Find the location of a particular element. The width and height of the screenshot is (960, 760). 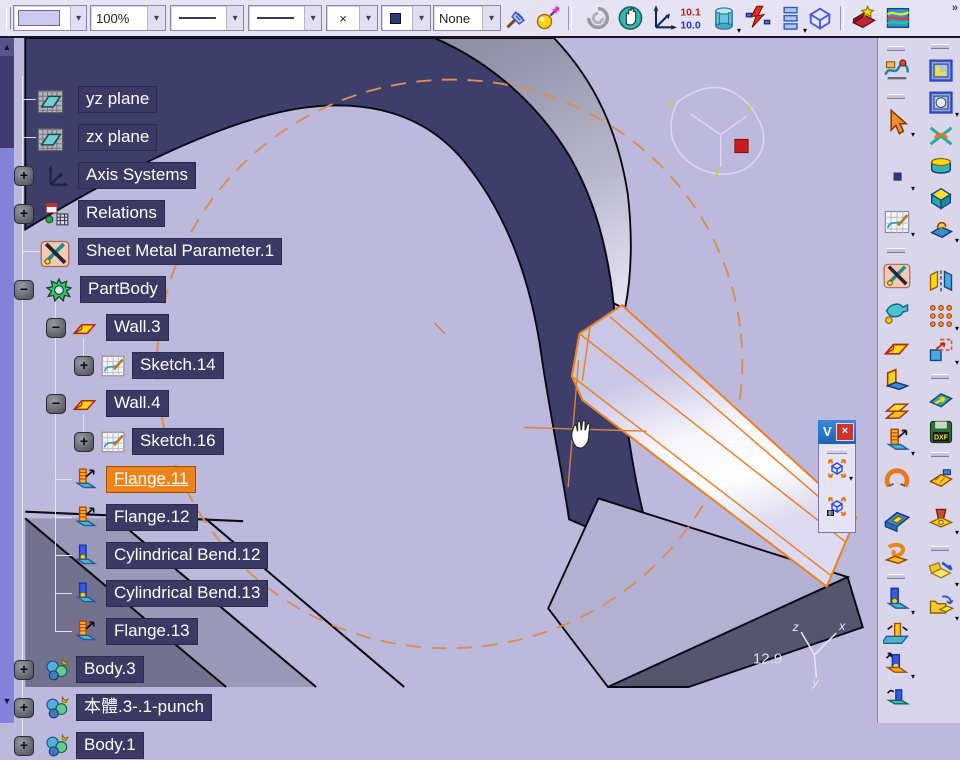

wireframe-box-button is located at coordinates (820, 18).